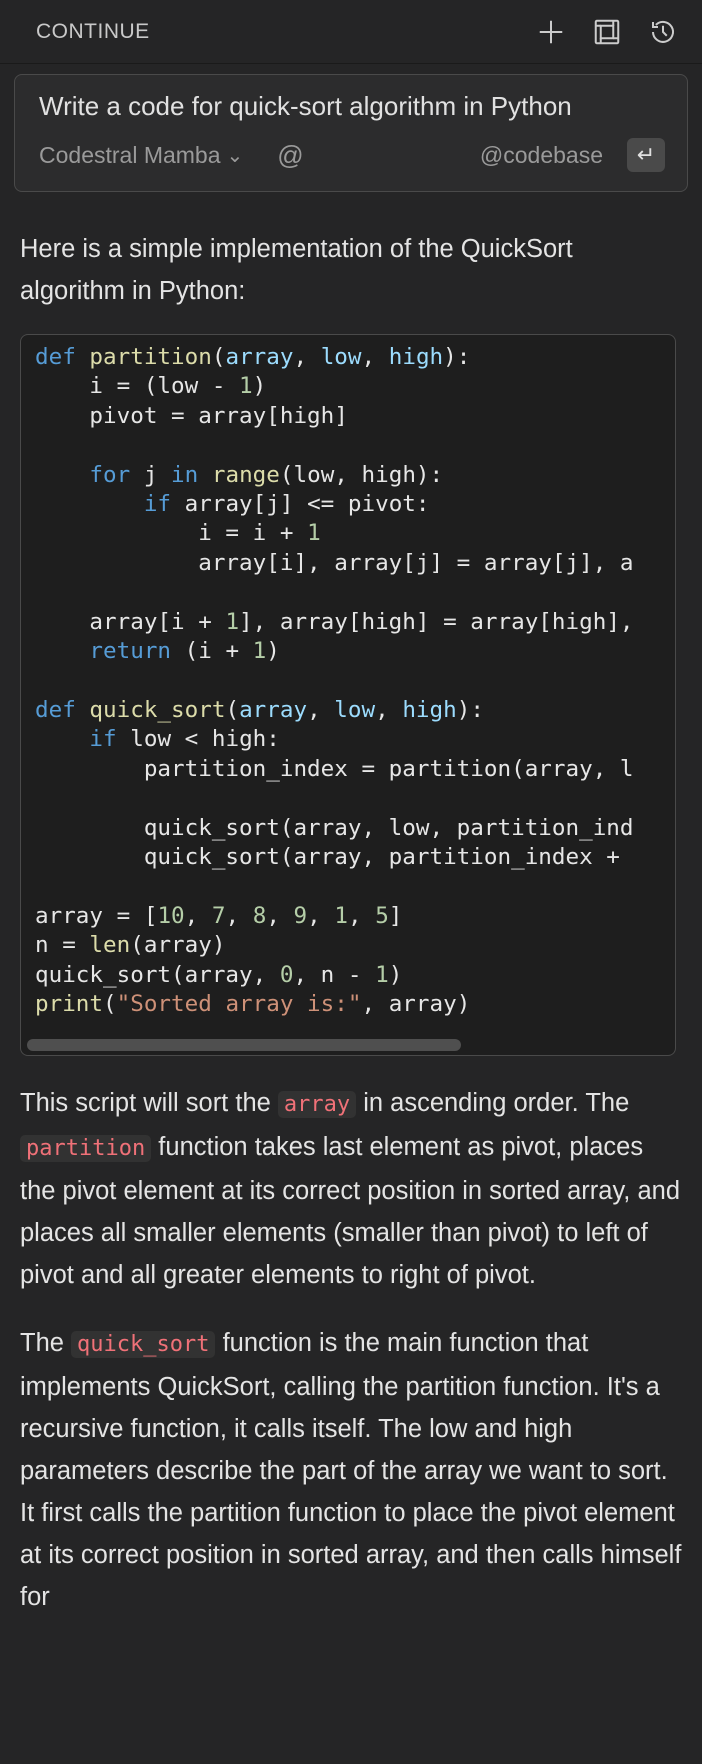 Image resolution: width=702 pixels, height=1764 pixels. I want to click on code-line: partition_index = partition(array, l, so click(334, 768).